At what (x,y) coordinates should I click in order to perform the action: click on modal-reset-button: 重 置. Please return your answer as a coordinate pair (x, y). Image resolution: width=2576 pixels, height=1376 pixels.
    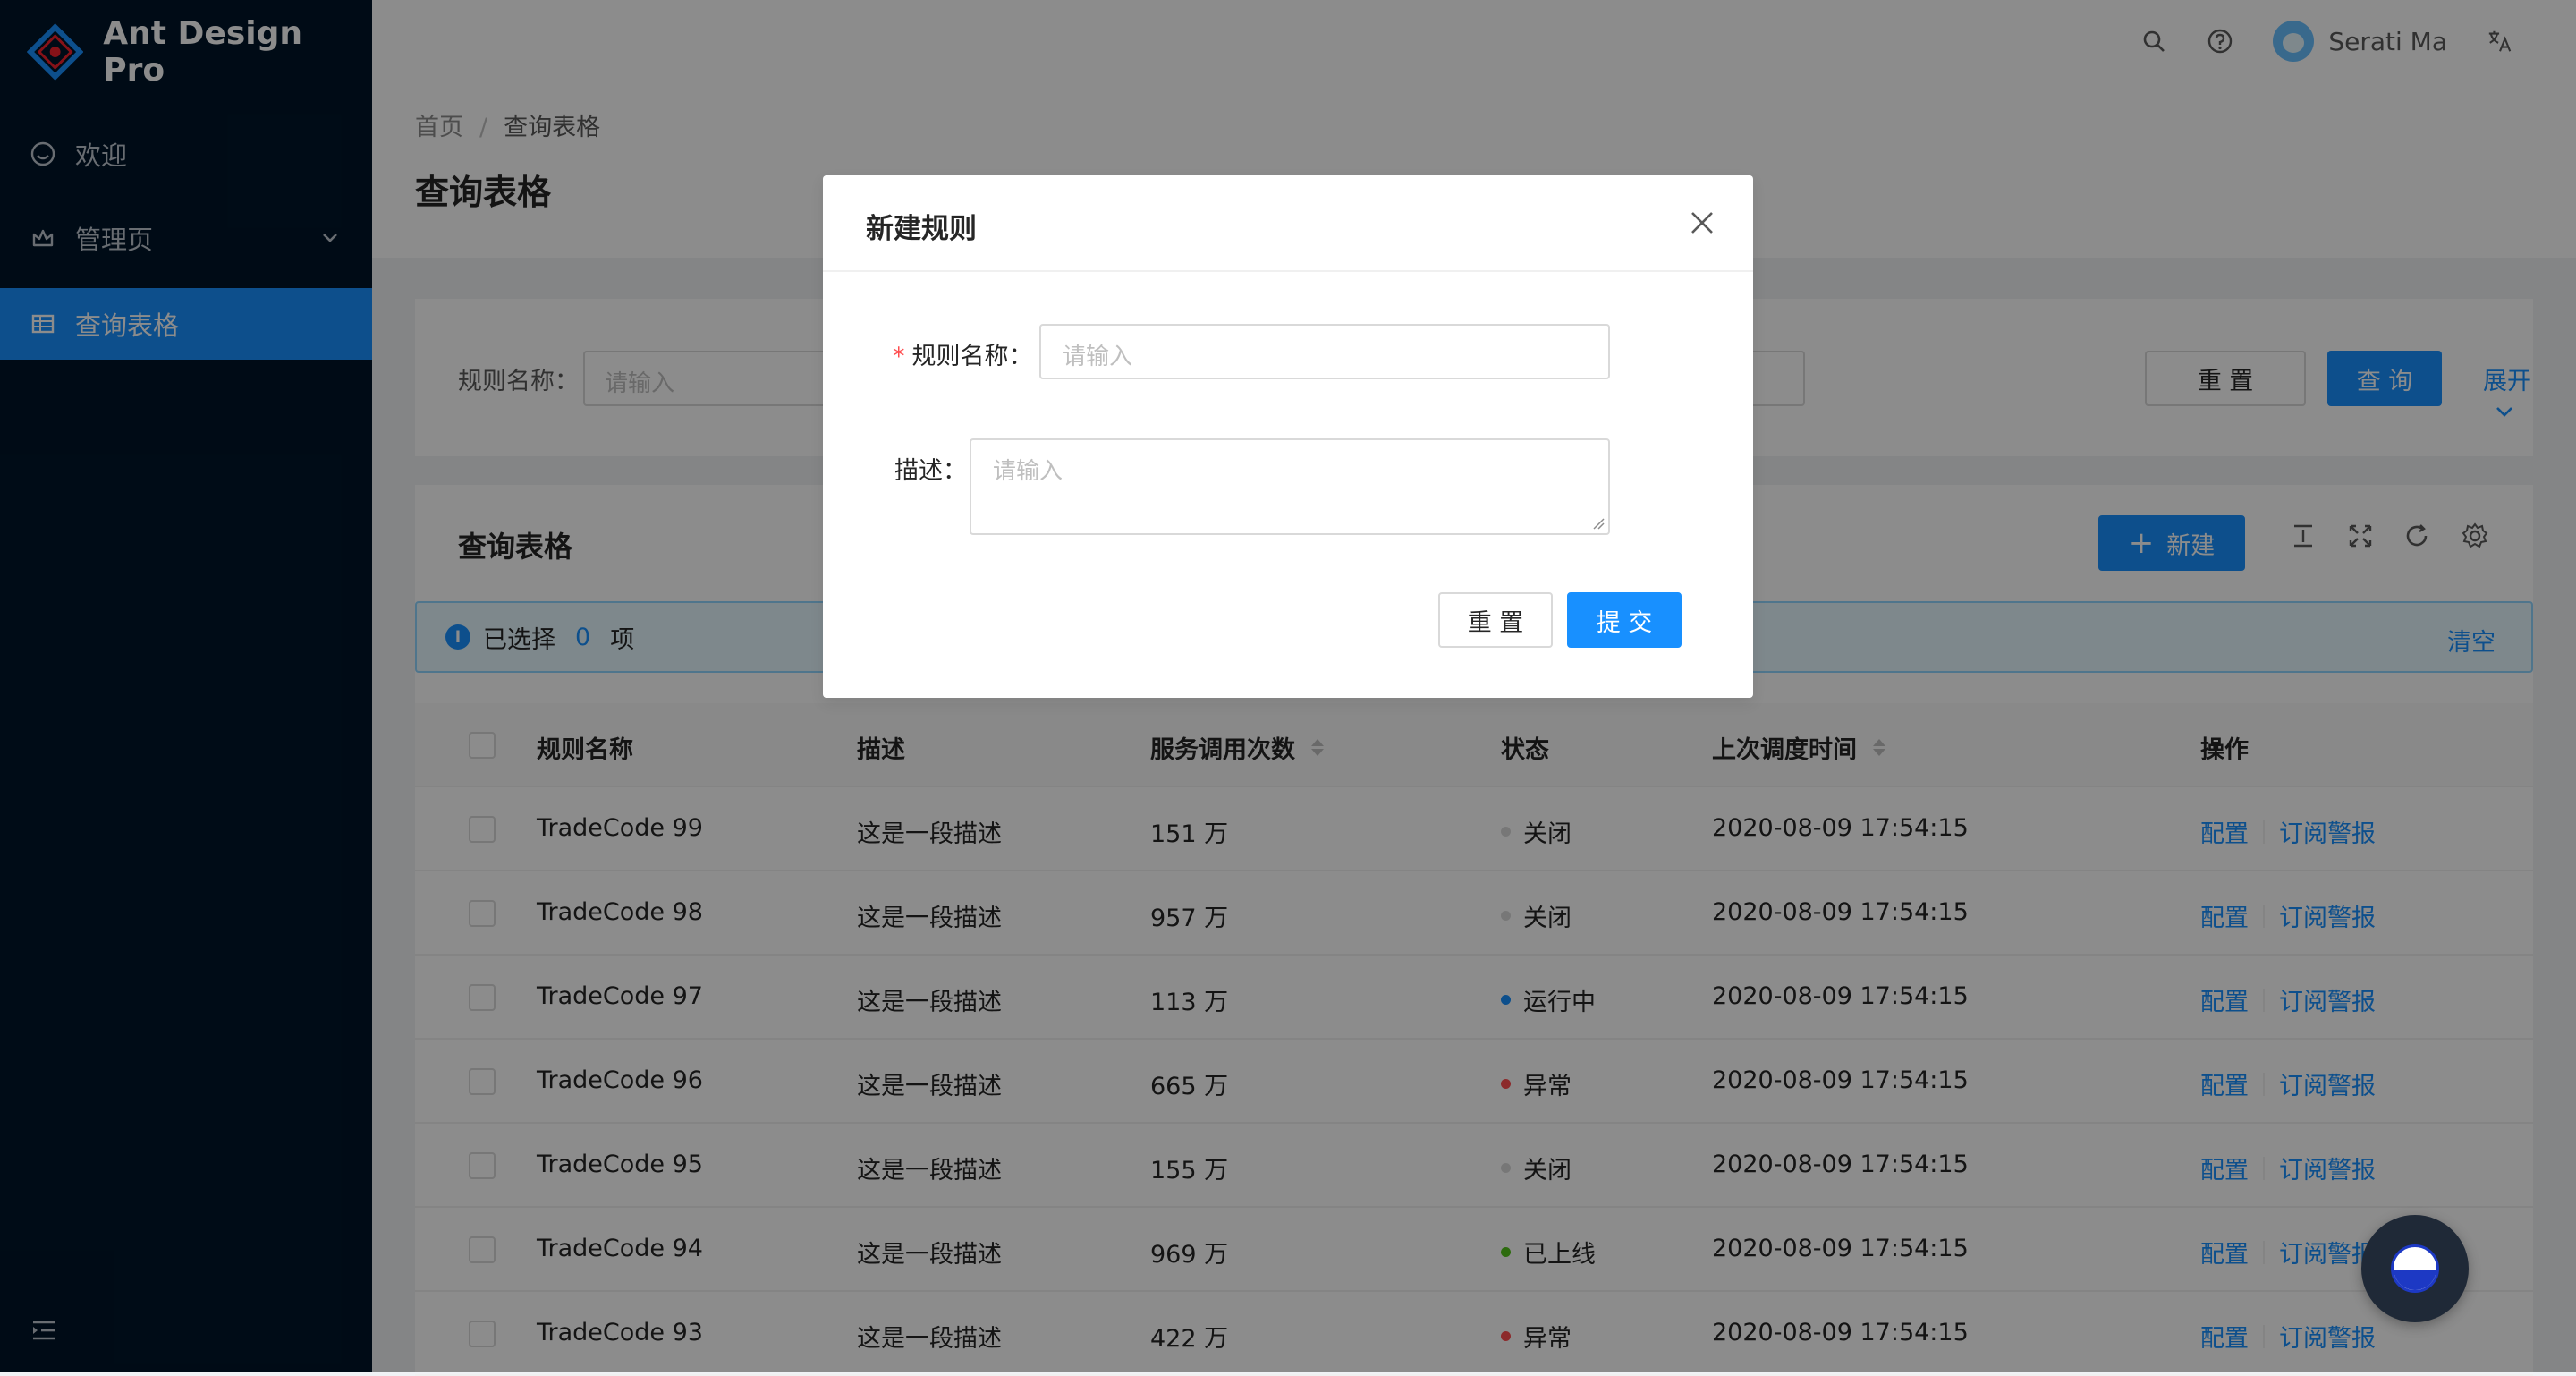
    Looking at the image, I should click on (1495, 620).